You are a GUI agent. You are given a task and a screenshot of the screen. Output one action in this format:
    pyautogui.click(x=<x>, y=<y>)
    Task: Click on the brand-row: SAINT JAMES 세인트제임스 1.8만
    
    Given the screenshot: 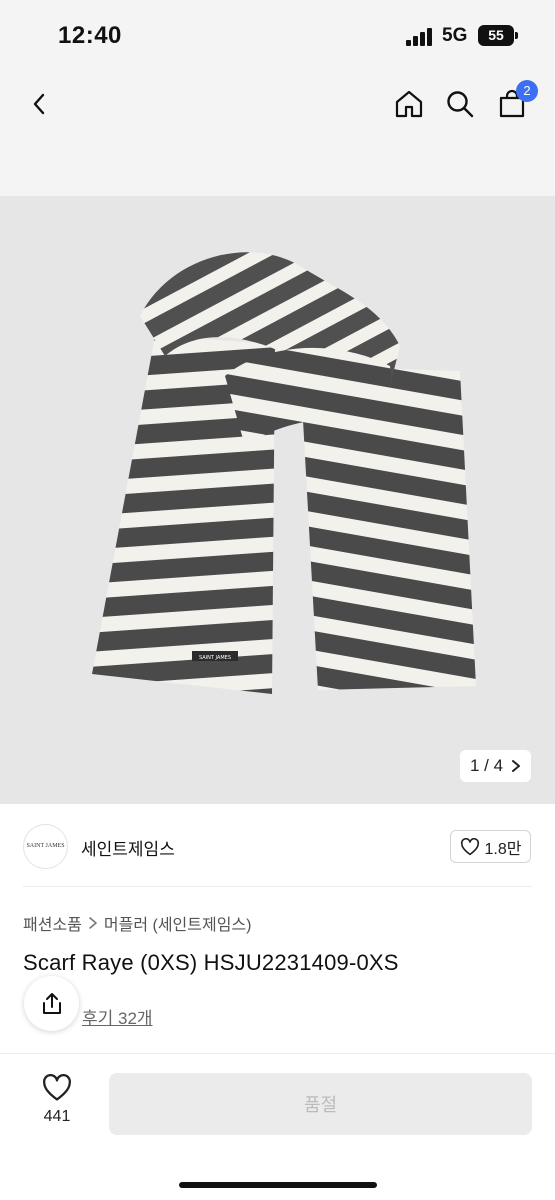 What is the action you would take?
    pyautogui.click(x=277, y=851)
    